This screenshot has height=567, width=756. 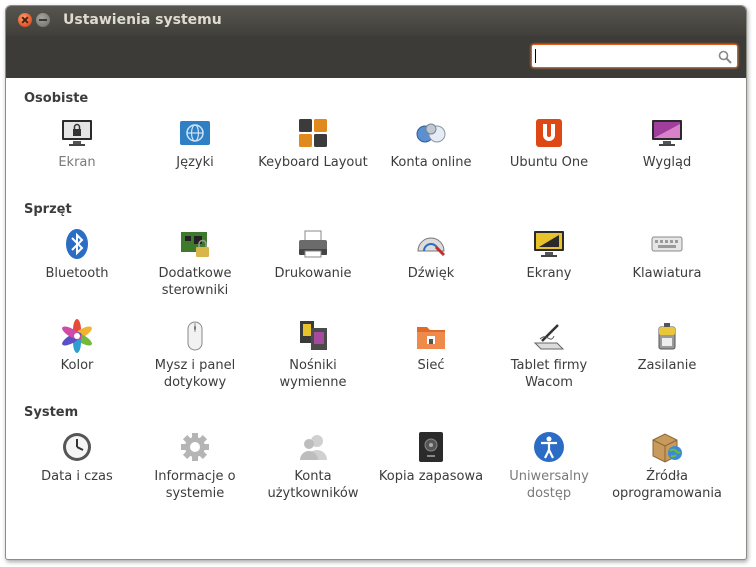 I want to click on settings-item-kolor: Kolor, so click(x=77, y=346).